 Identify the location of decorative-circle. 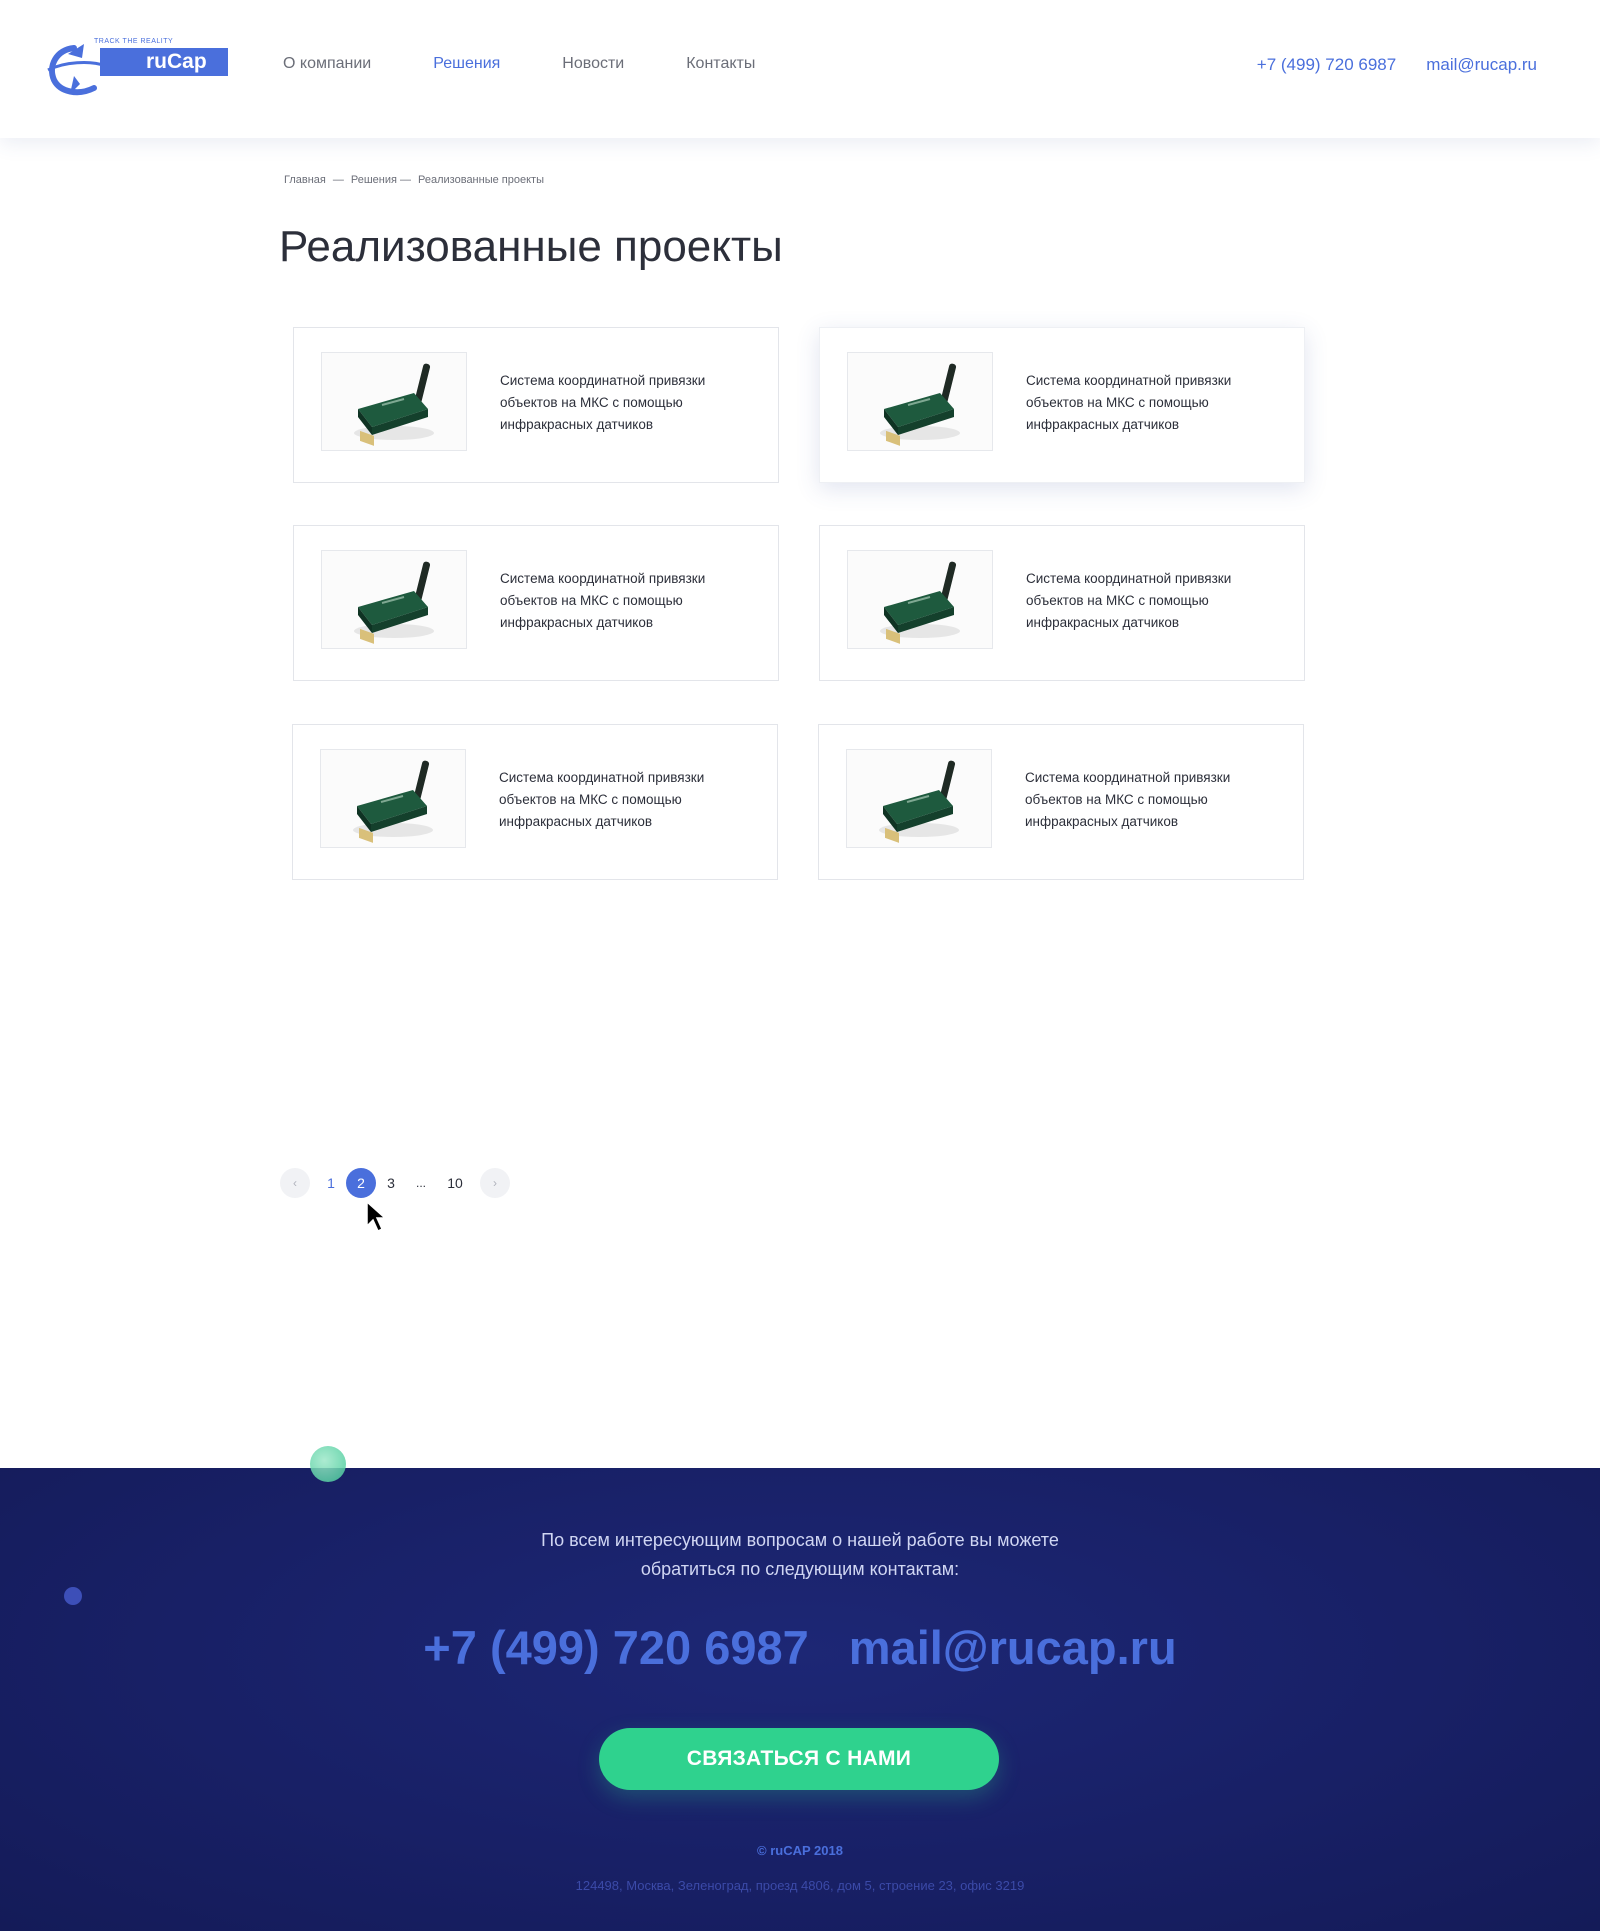
(328, 1464).